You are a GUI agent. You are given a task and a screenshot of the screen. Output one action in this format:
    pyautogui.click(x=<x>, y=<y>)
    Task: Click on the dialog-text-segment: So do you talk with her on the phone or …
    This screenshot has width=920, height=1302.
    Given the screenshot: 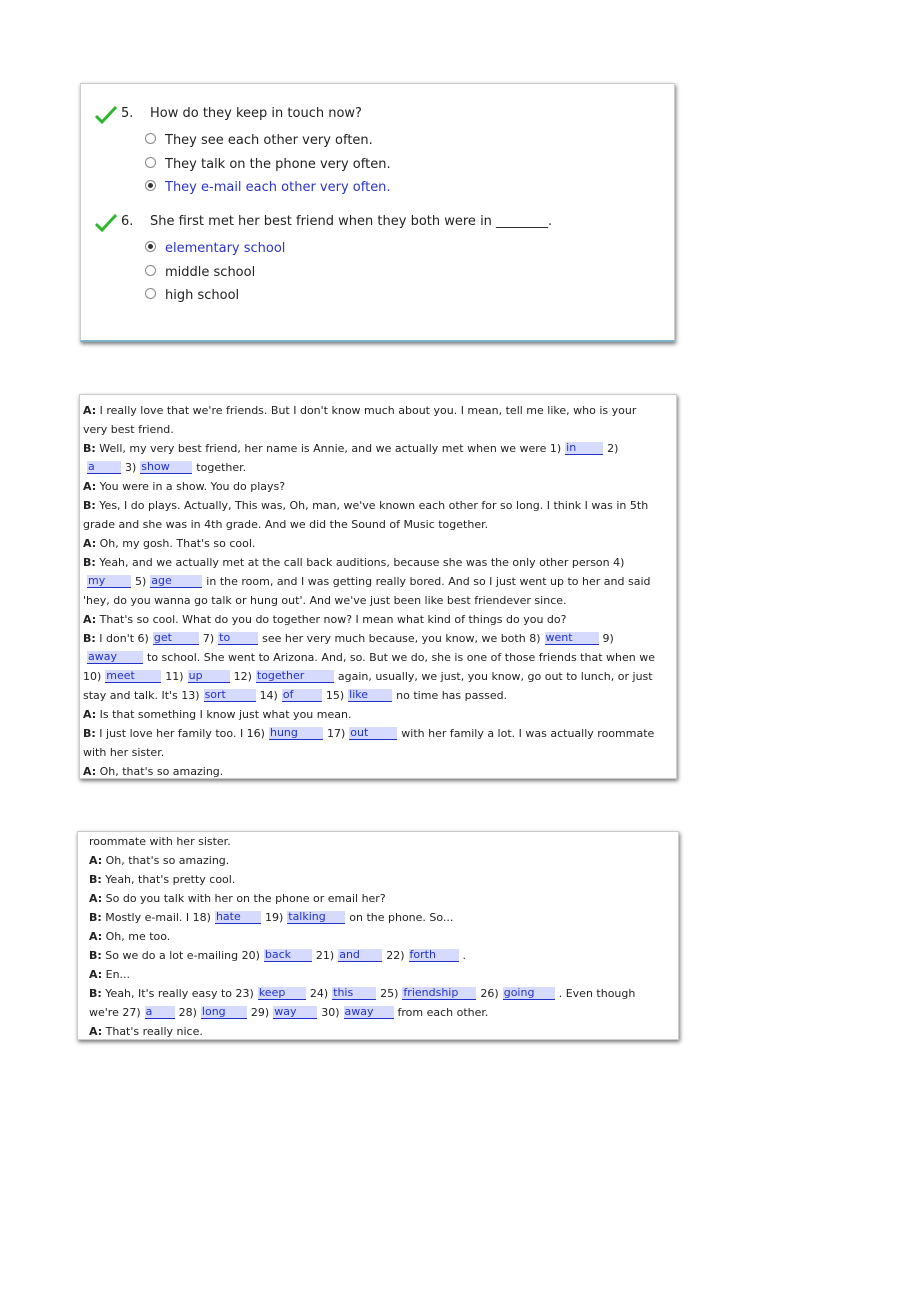 What is the action you would take?
    pyautogui.click(x=244, y=898)
    